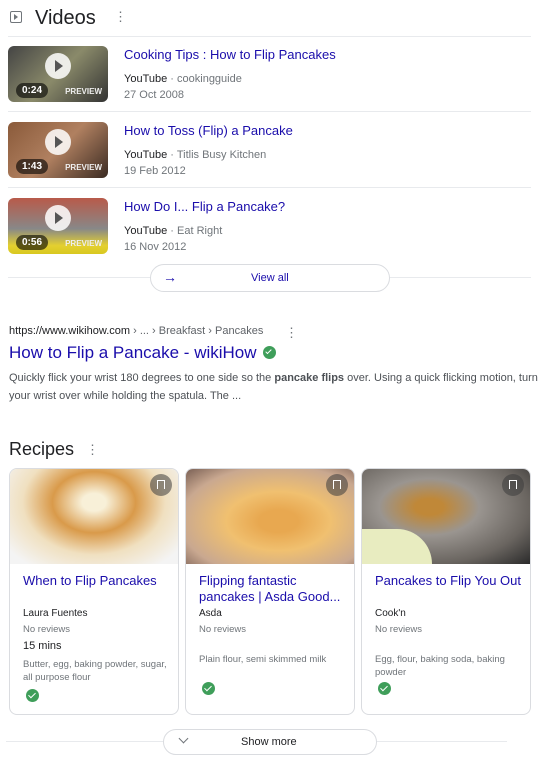  What do you see at coordinates (440, 666) in the screenshot?
I see `recipe-ingredients: Egg, flour, baking soda, baking powder` at bounding box center [440, 666].